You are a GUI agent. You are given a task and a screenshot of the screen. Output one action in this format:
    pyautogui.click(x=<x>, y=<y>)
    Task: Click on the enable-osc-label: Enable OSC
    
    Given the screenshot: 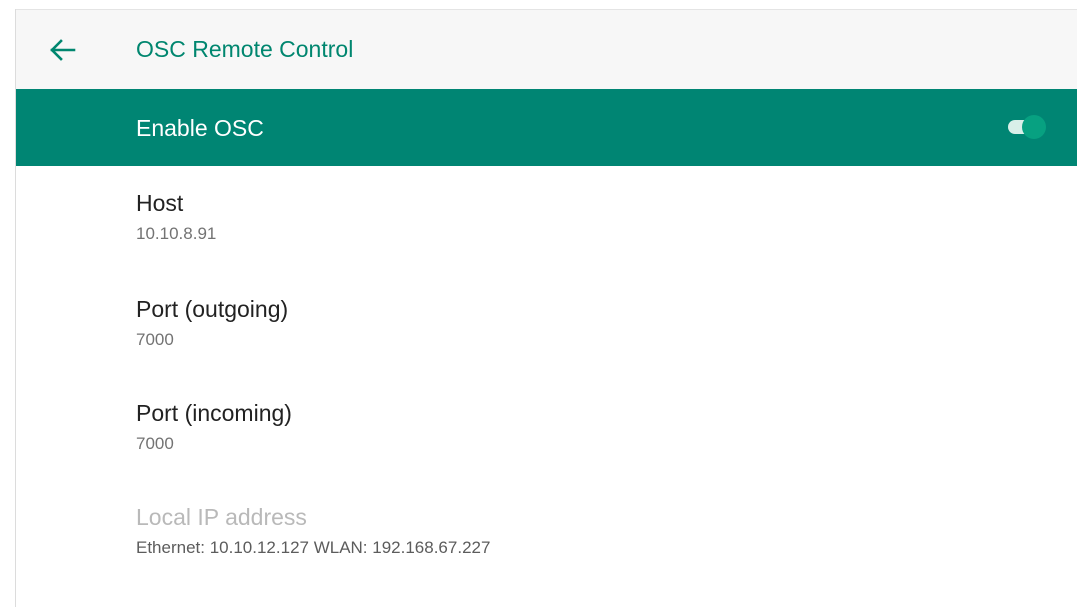 What is the action you would take?
    pyautogui.click(x=200, y=128)
    